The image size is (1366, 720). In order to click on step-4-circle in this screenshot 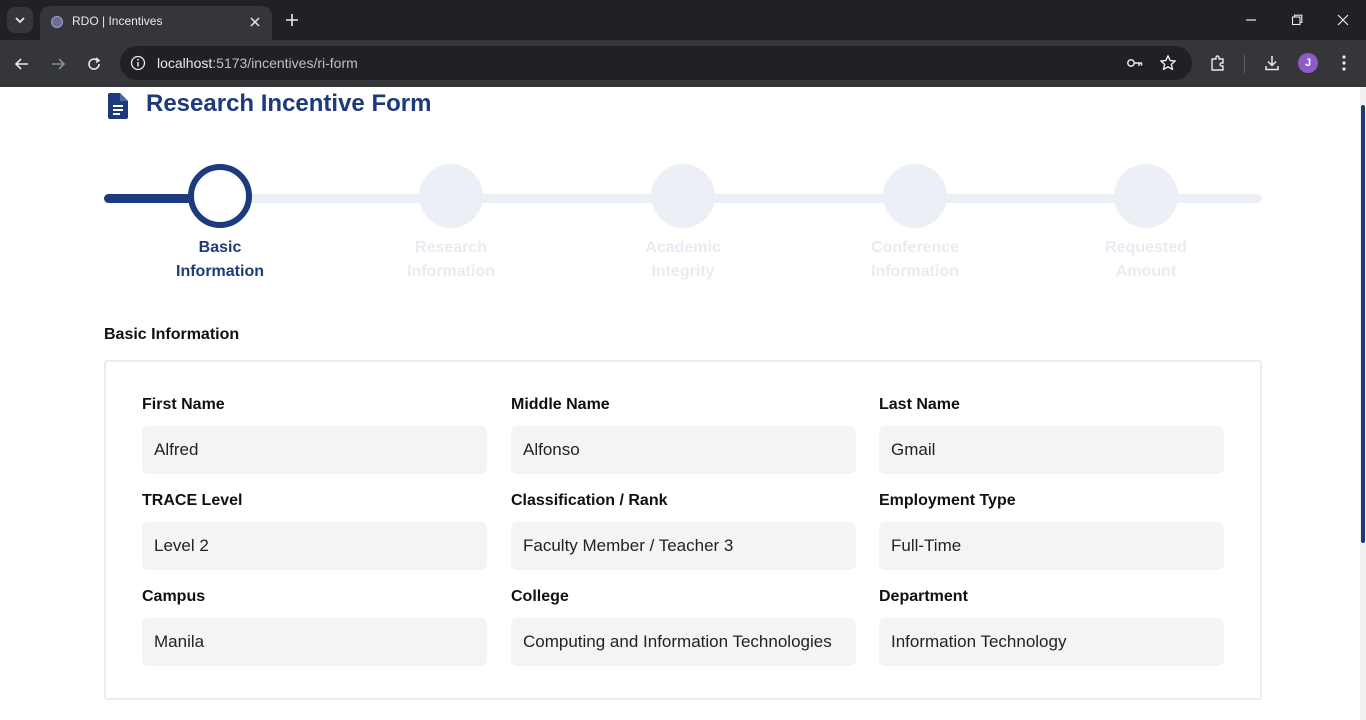, I will do `click(915, 196)`.